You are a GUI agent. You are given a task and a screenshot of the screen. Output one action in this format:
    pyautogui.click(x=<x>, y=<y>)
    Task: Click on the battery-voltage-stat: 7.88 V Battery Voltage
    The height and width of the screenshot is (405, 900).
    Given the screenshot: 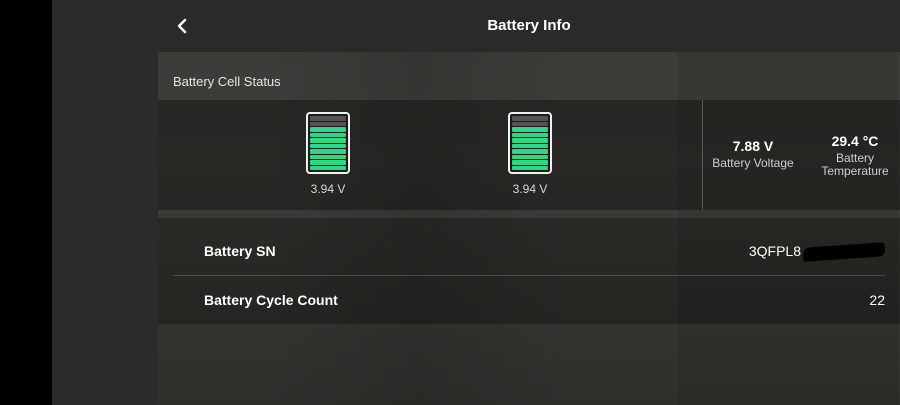 What is the action you would take?
    pyautogui.click(x=753, y=154)
    